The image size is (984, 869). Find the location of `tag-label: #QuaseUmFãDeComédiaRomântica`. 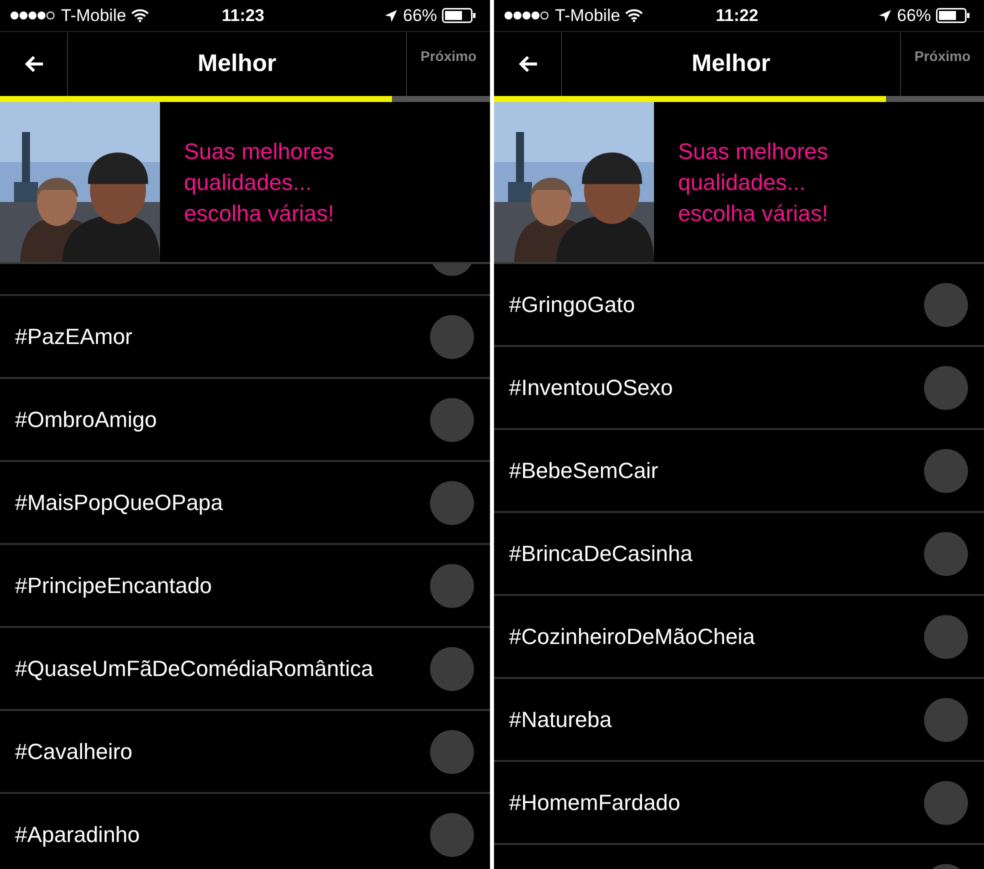

tag-label: #QuaseUmFãDeComédiaRomântica is located at coordinates (194, 669).